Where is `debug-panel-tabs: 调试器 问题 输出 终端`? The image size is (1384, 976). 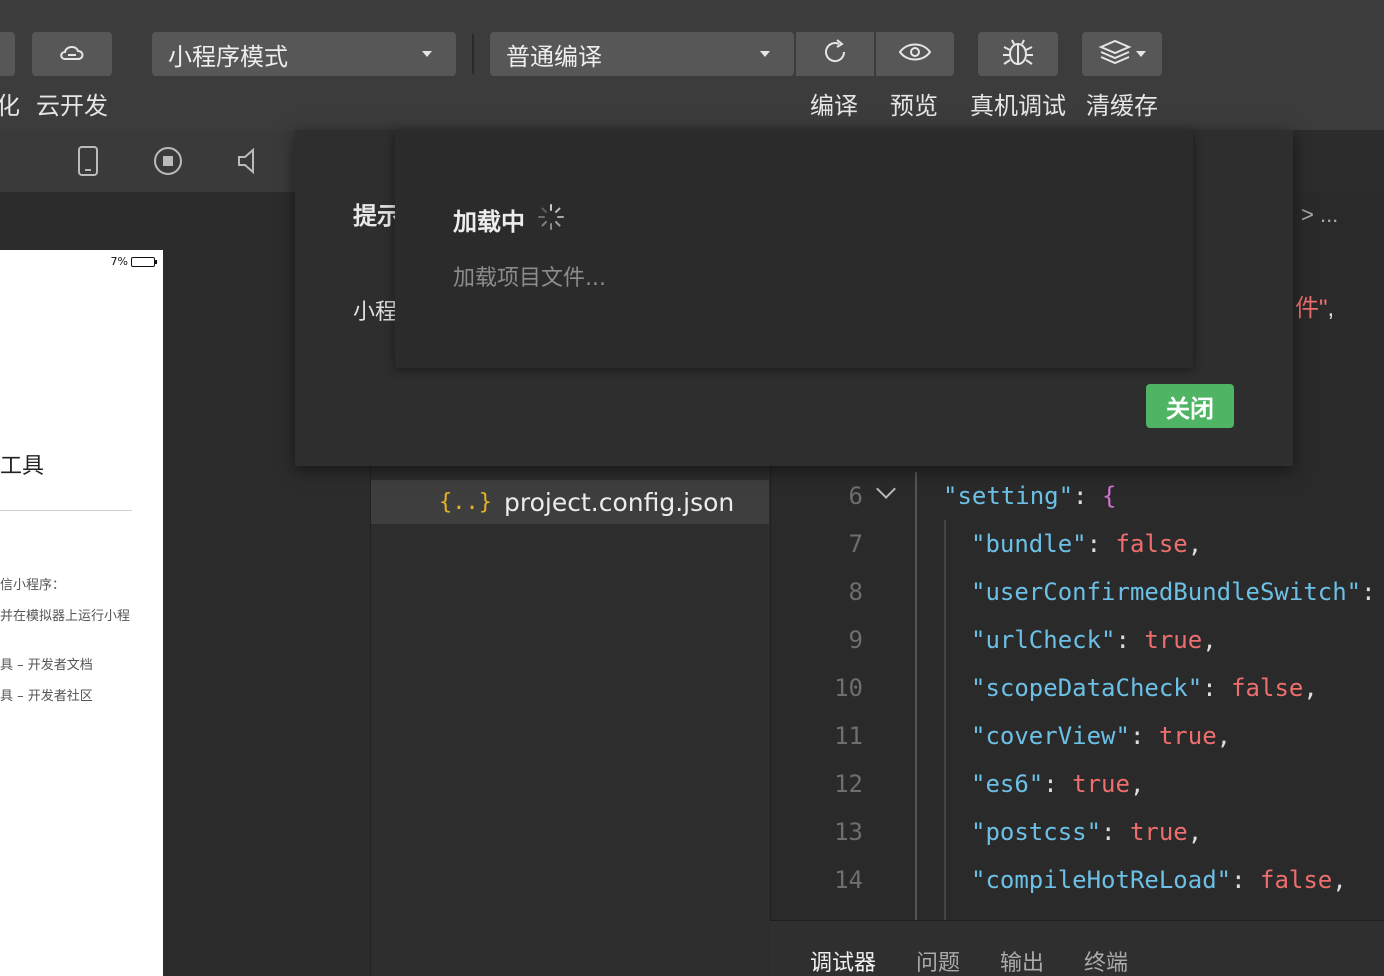
debug-panel-tabs: 调试器 问题 输出 终端 is located at coordinates (1077, 948).